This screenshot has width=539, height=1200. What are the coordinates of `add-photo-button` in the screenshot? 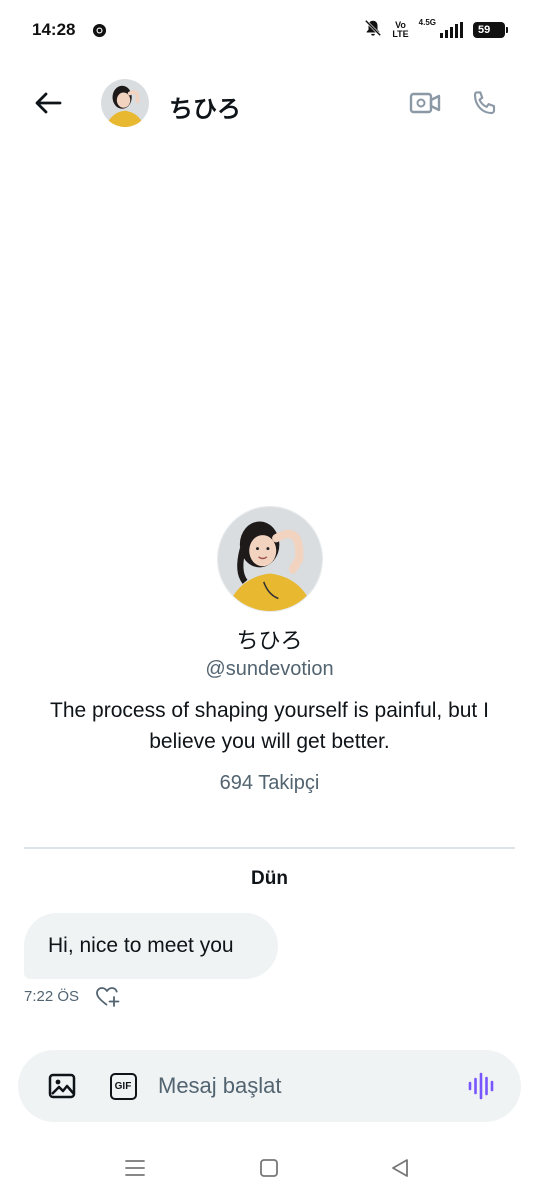 It's located at (62, 1086).